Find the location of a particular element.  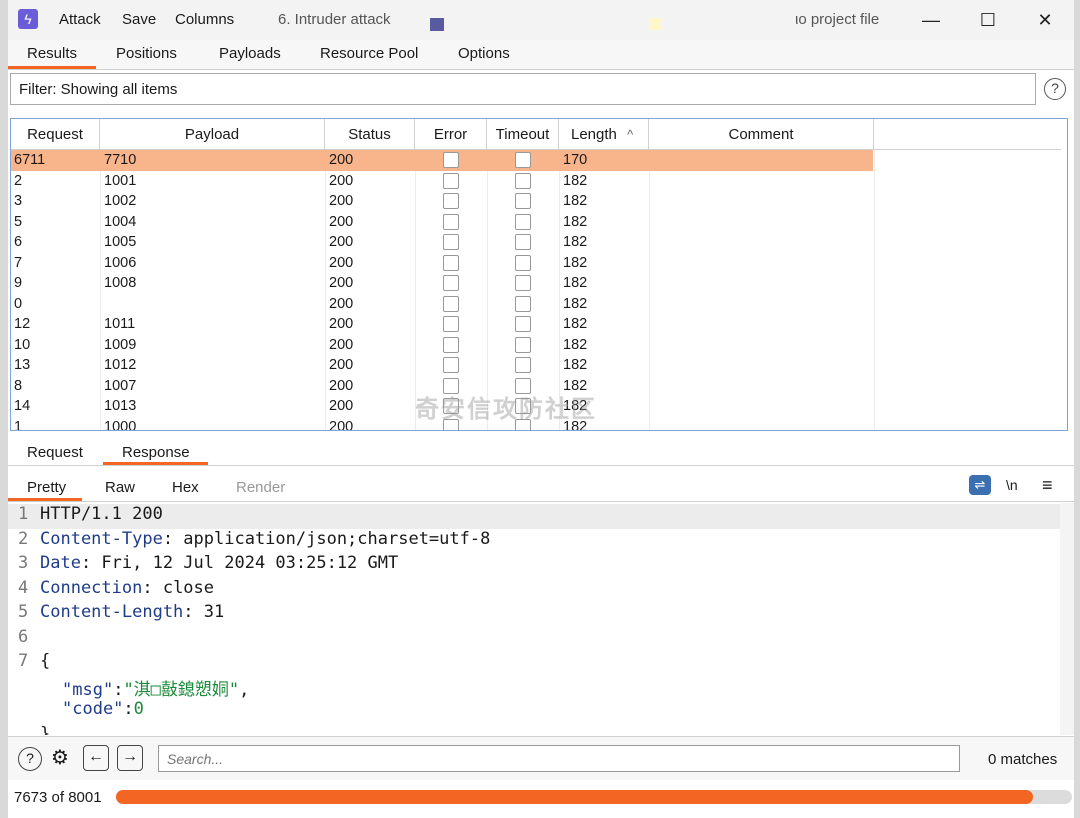

tab-response: Response is located at coordinates (156, 452).